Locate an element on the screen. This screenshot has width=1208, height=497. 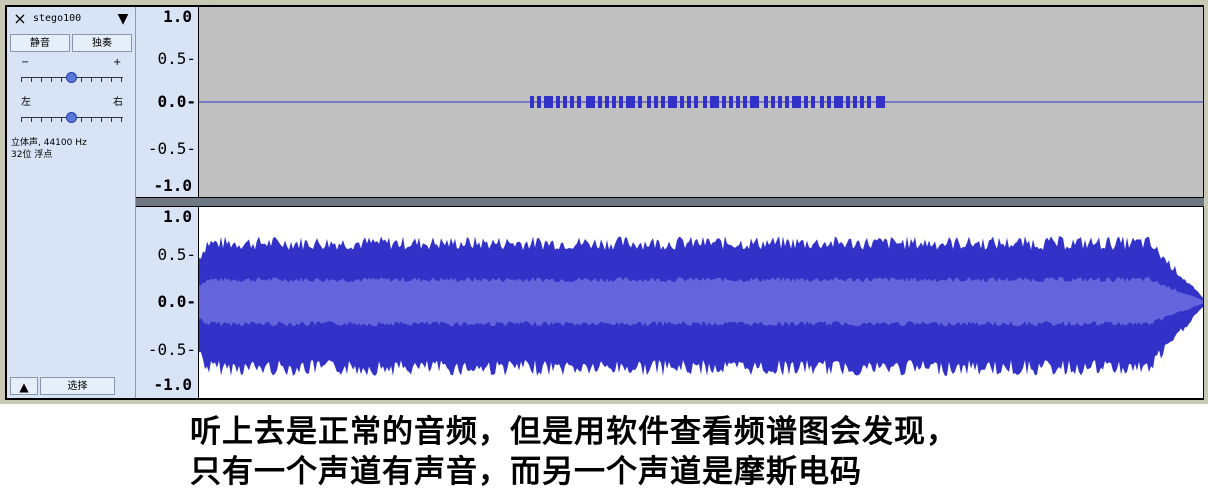
morse-waveform is located at coordinates (701, 102).